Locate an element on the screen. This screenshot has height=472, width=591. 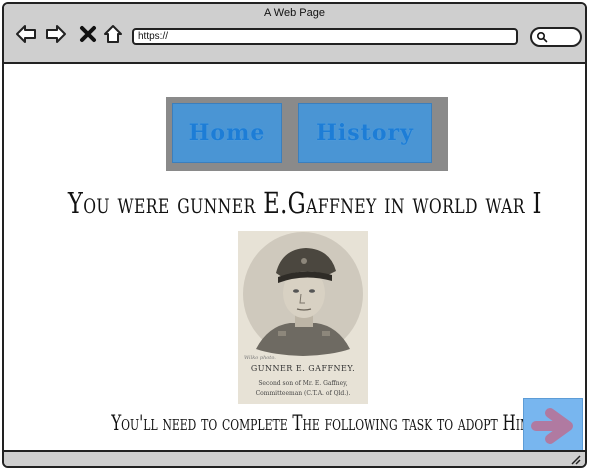
photo-caption: Second son of Mr. E. Gaffney, is located at coordinates (303, 383).